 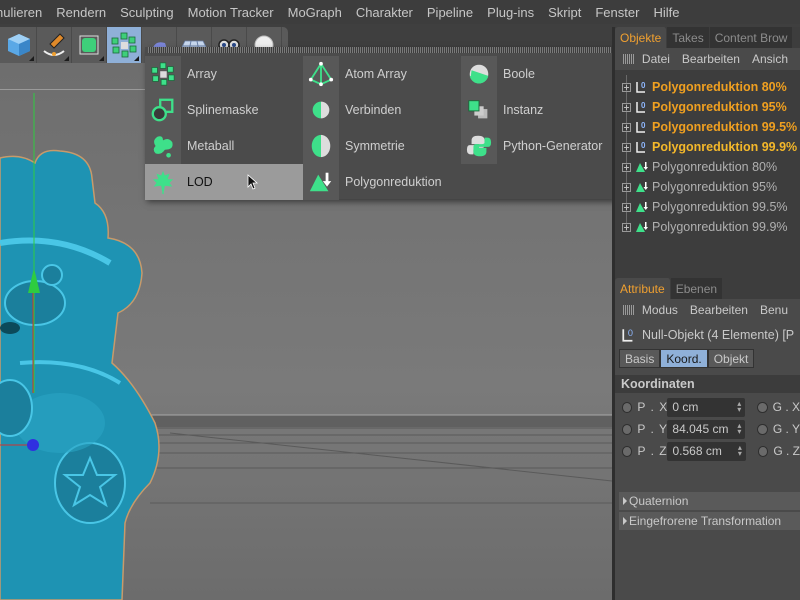 What do you see at coordinates (706, 429) in the screenshot?
I see `position-y-field: 84.045 cm ▴ ▾` at bounding box center [706, 429].